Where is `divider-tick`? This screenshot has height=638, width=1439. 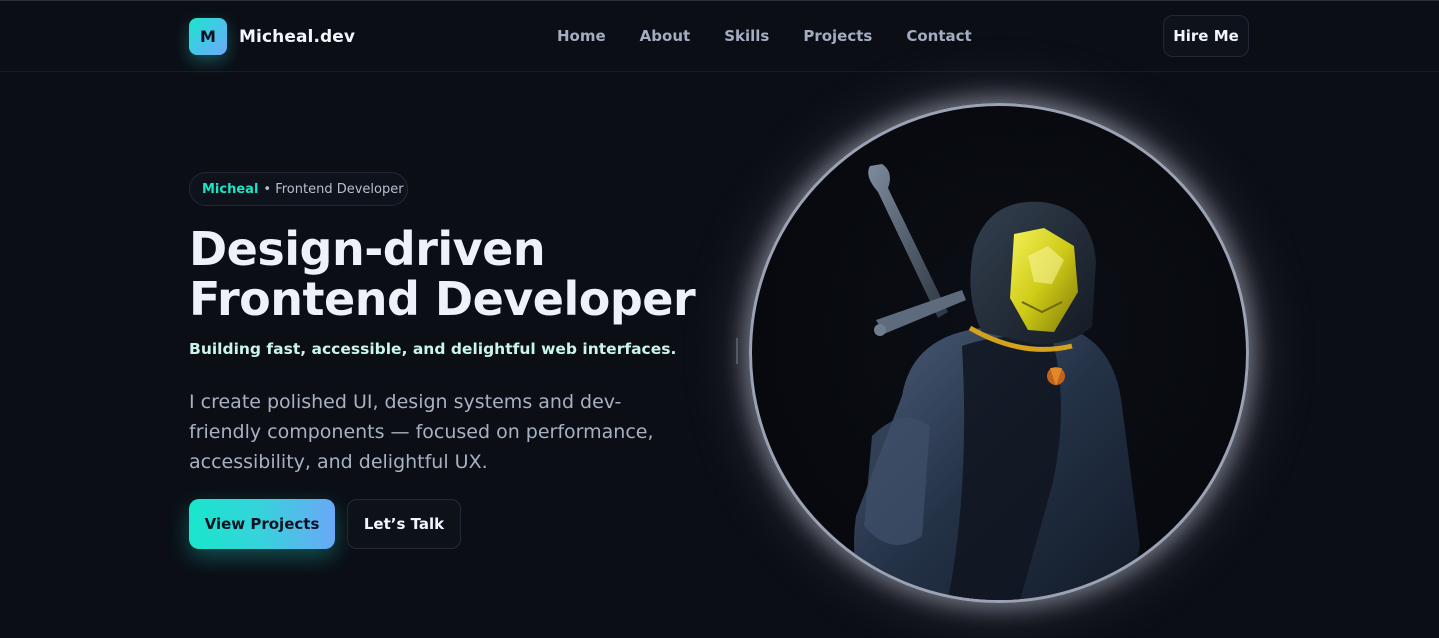 divider-tick is located at coordinates (737, 351).